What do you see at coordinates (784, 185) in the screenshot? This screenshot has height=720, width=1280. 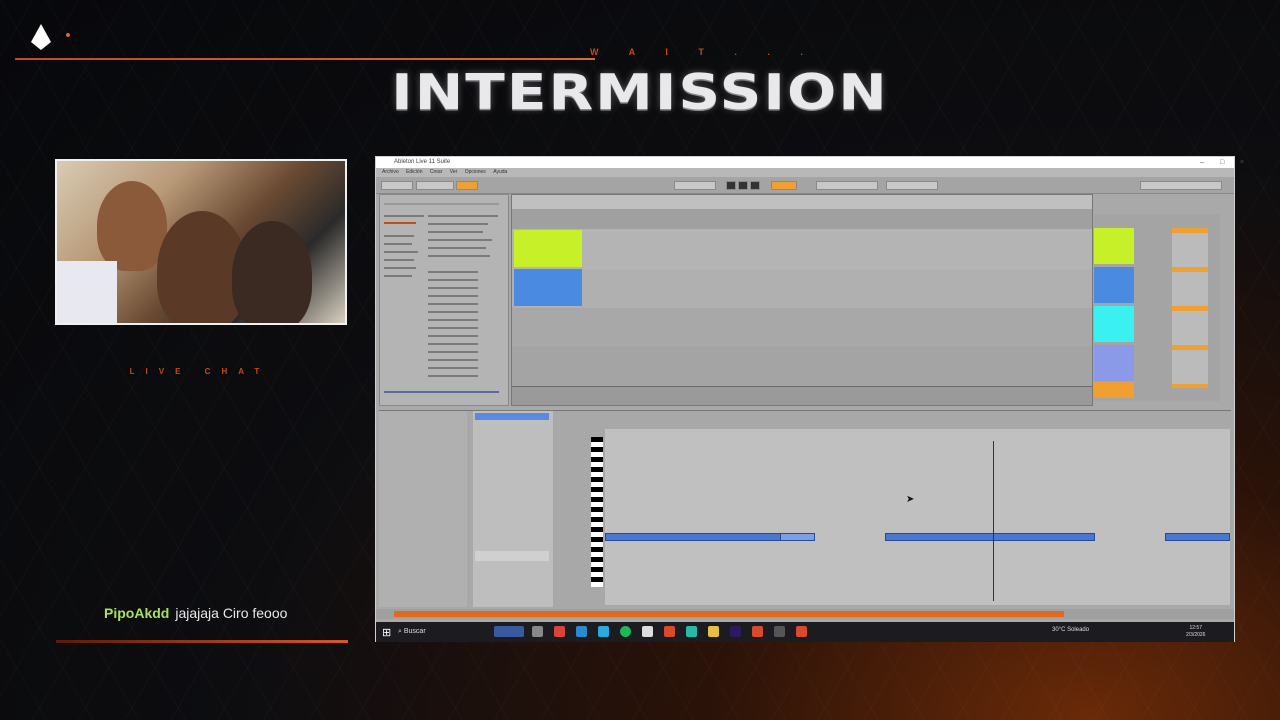 I see `loop-button` at bounding box center [784, 185].